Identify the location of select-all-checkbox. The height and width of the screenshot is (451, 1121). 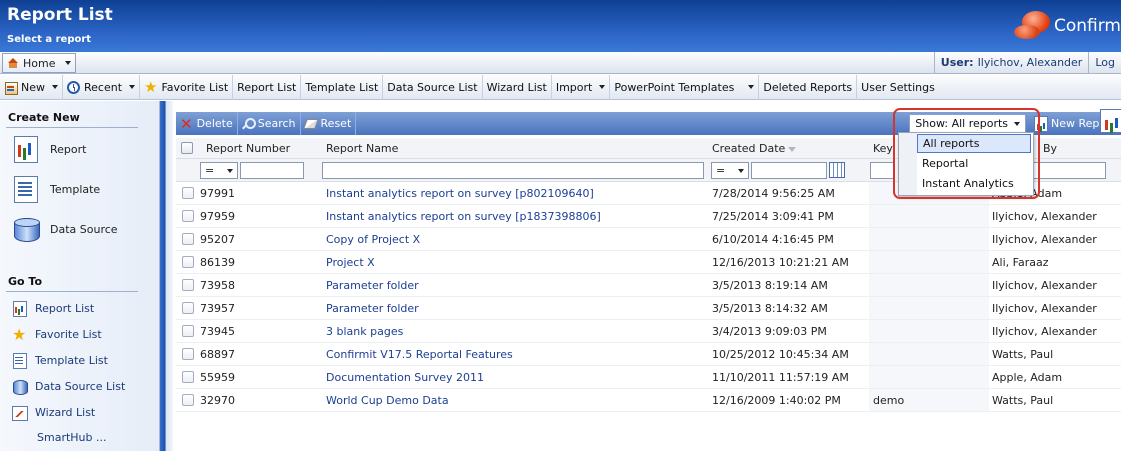
(187, 148).